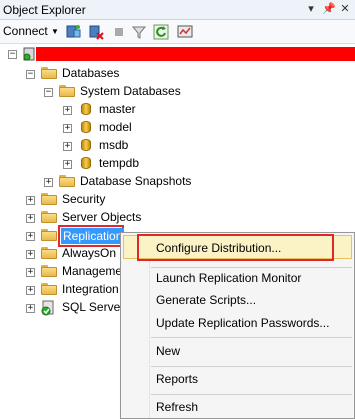  I want to click on tree-item-master: master, so click(117, 109).